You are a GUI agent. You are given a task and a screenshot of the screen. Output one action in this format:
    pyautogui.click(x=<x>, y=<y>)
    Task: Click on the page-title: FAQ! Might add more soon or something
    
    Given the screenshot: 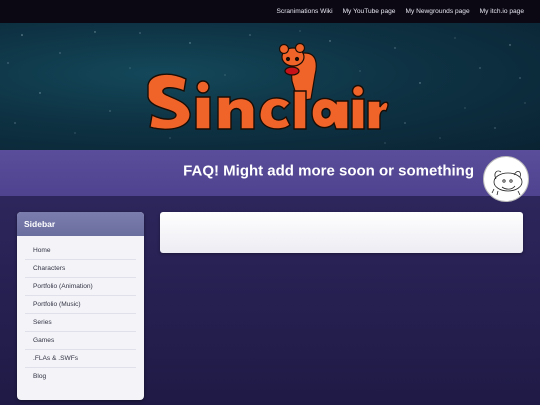 What is the action you would take?
    pyautogui.click(x=328, y=171)
    